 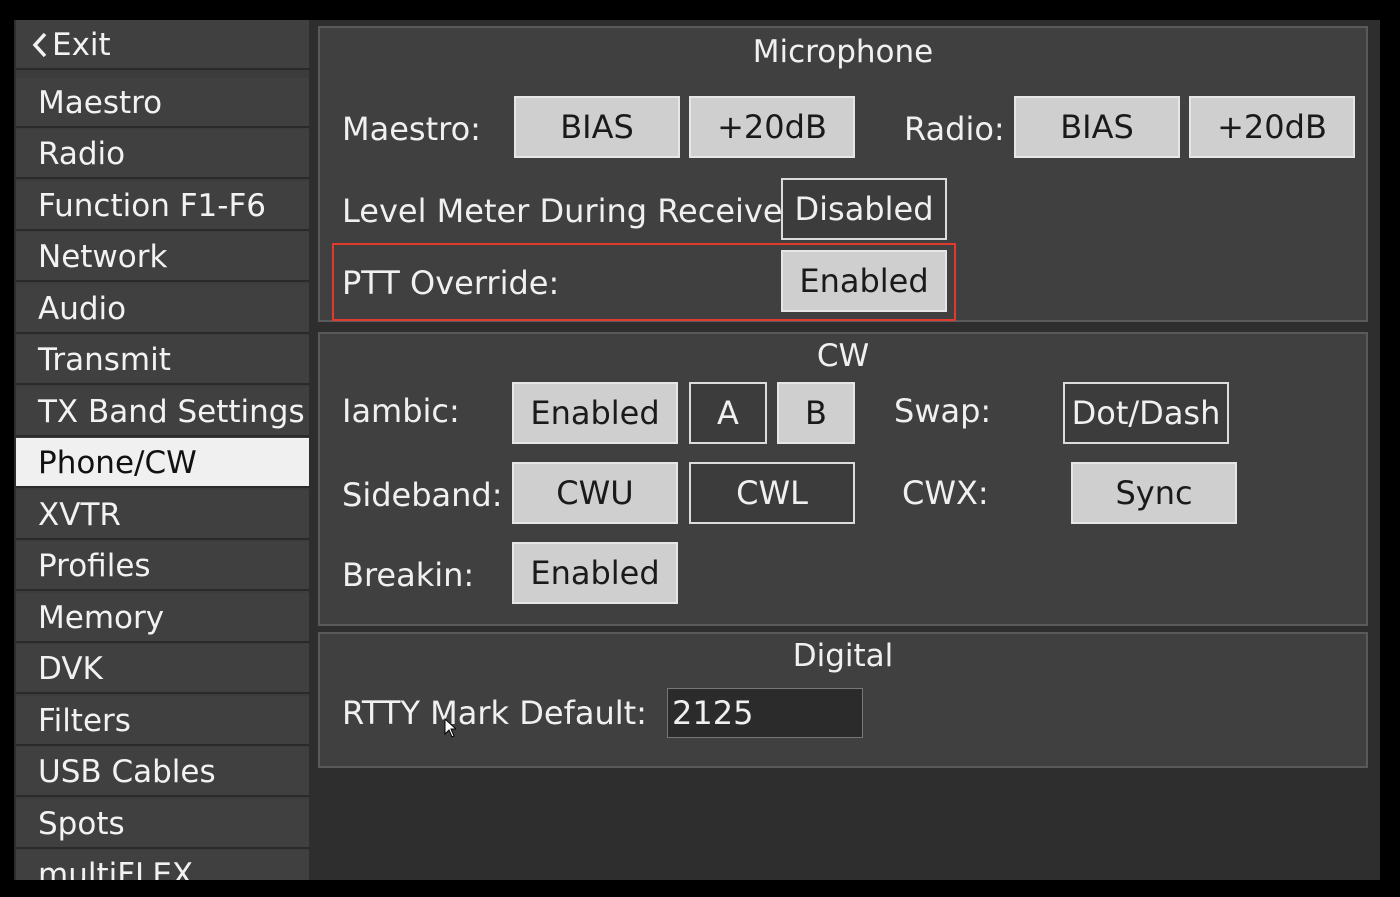 What do you see at coordinates (81, 45) in the screenshot?
I see `exit-label: Exit` at bounding box center [81, 45].